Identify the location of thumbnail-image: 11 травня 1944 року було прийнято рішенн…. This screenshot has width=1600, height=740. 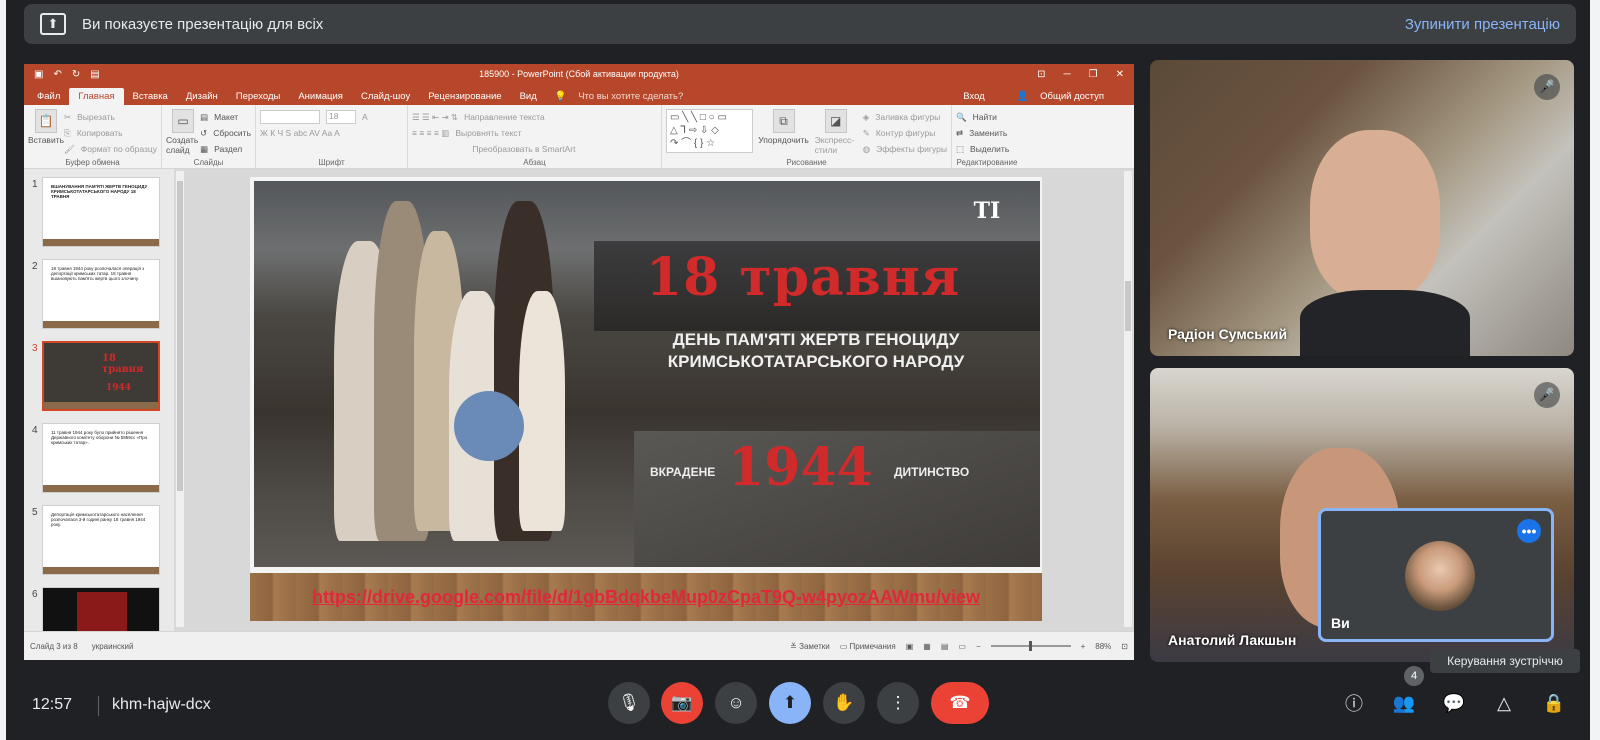
(101, 458).